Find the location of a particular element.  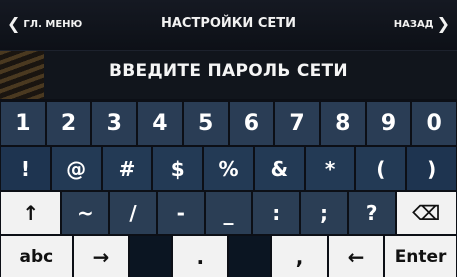

shift-key: ↑ is located at coordinates (31, 212).